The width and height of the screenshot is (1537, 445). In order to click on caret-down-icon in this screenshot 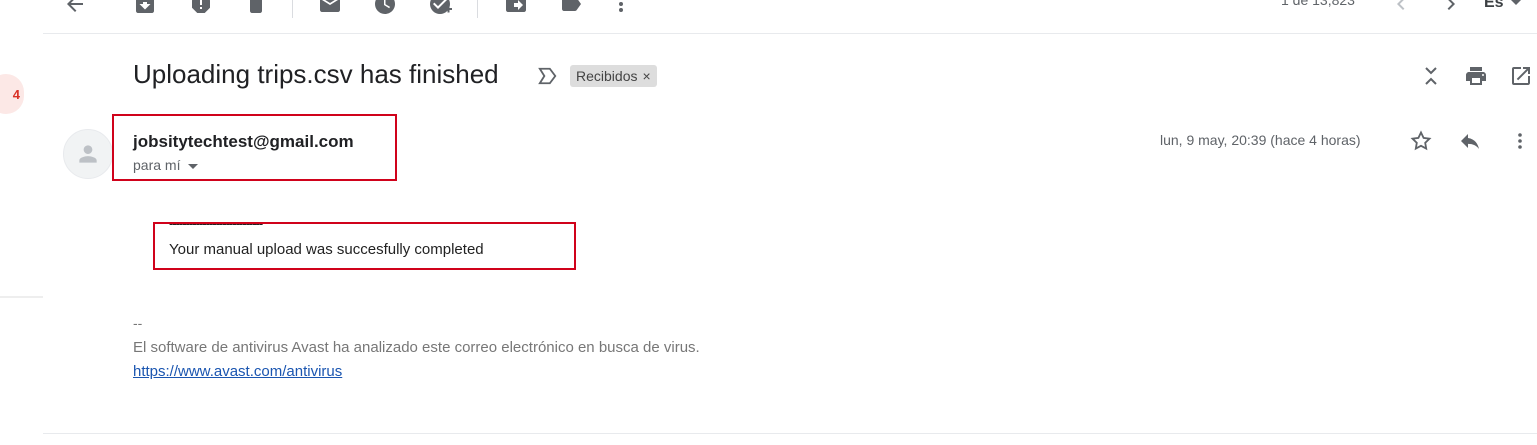, I will do `click(193, 166)`.